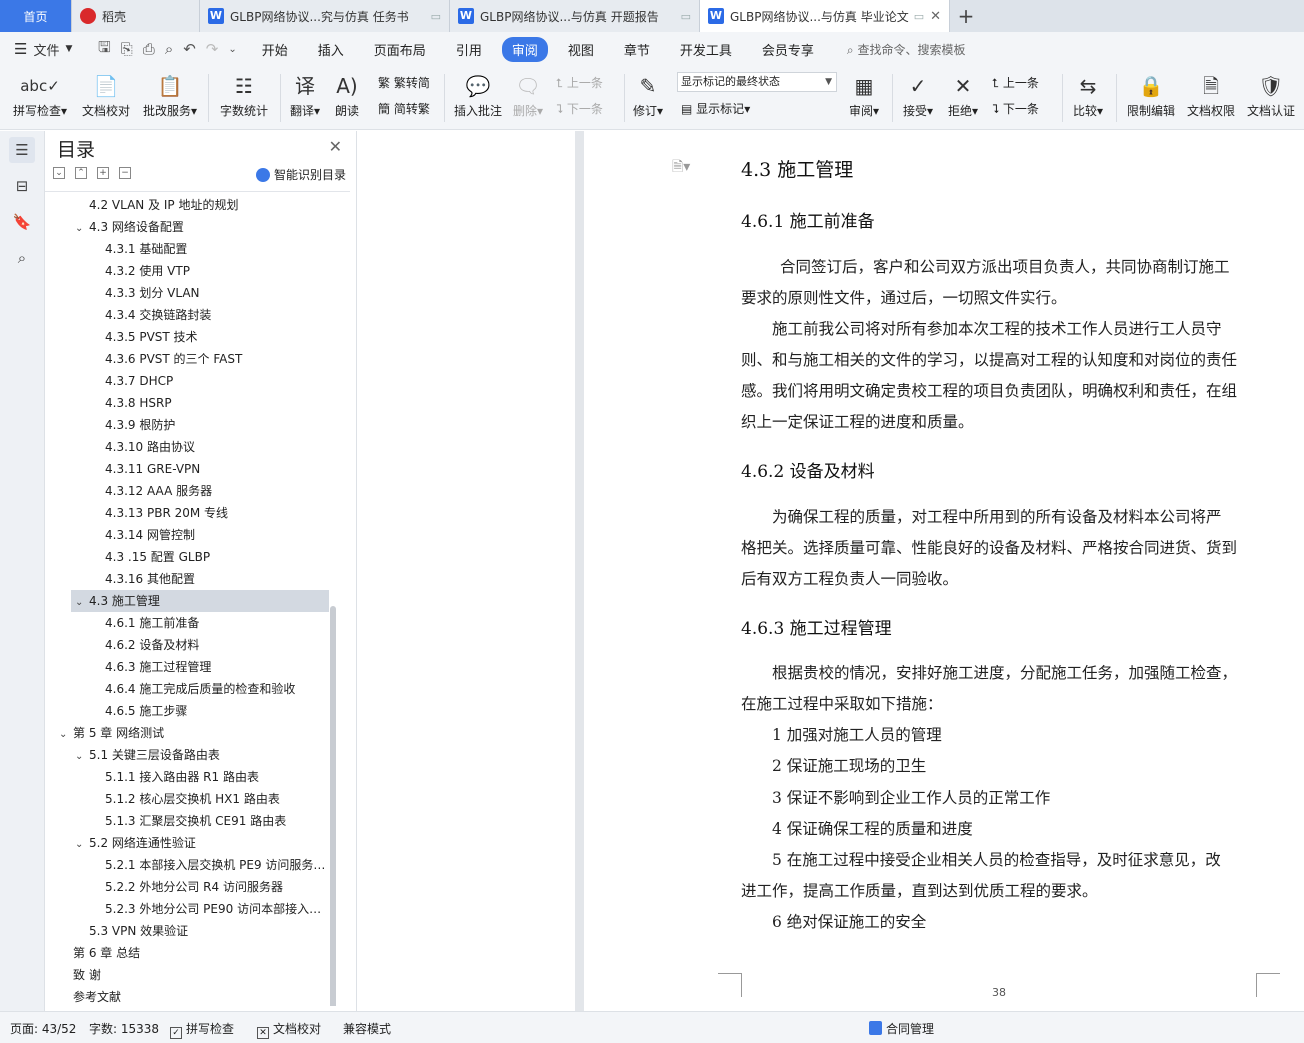  Describe the element at coordinates (149, 49) in the screenshot. I see `print-icon: ⎙` at that location.